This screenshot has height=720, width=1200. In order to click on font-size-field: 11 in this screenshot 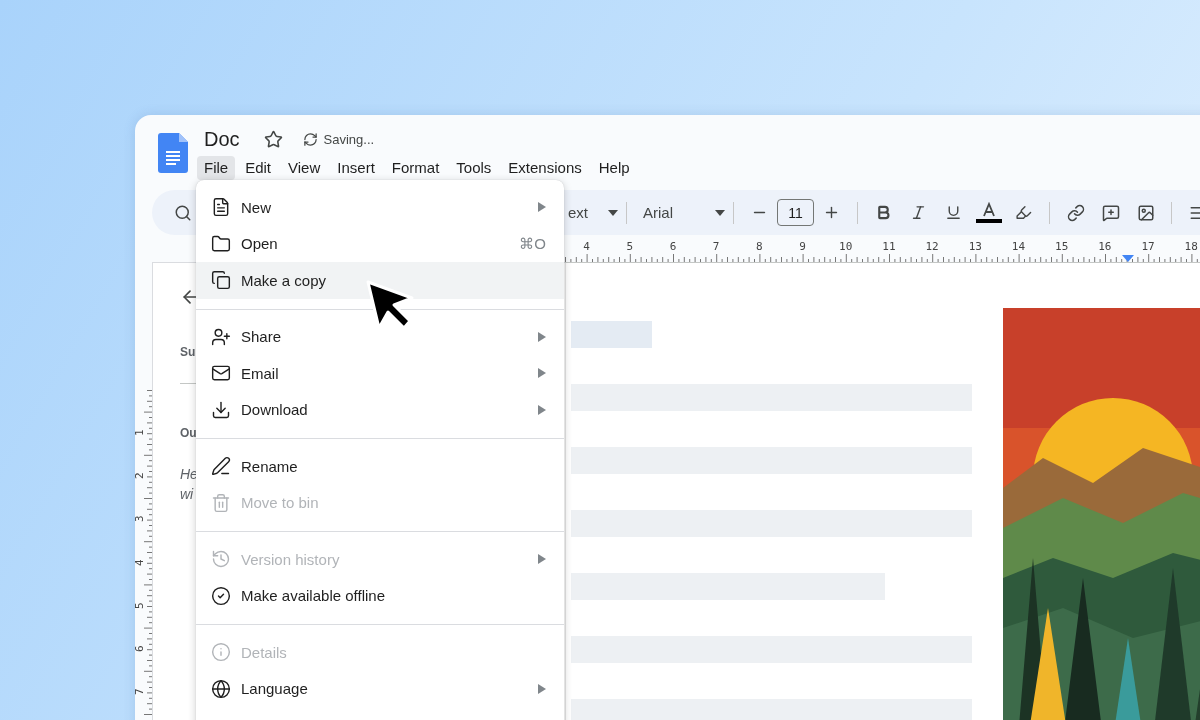, I will do `click(795, 212)`.